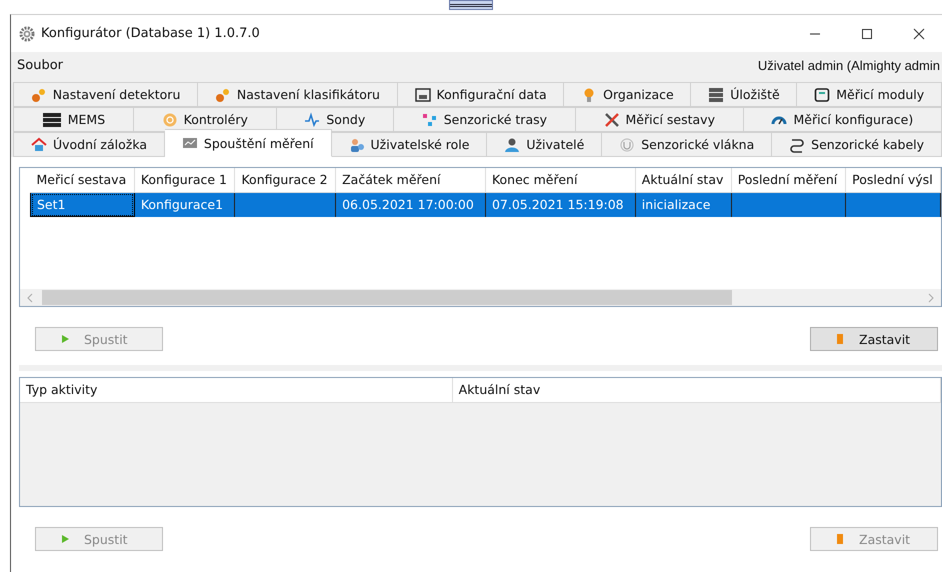  Describe the element at coordinates (248, 143) in the screenshot. I see `tab: Spouštění měření` at that location.